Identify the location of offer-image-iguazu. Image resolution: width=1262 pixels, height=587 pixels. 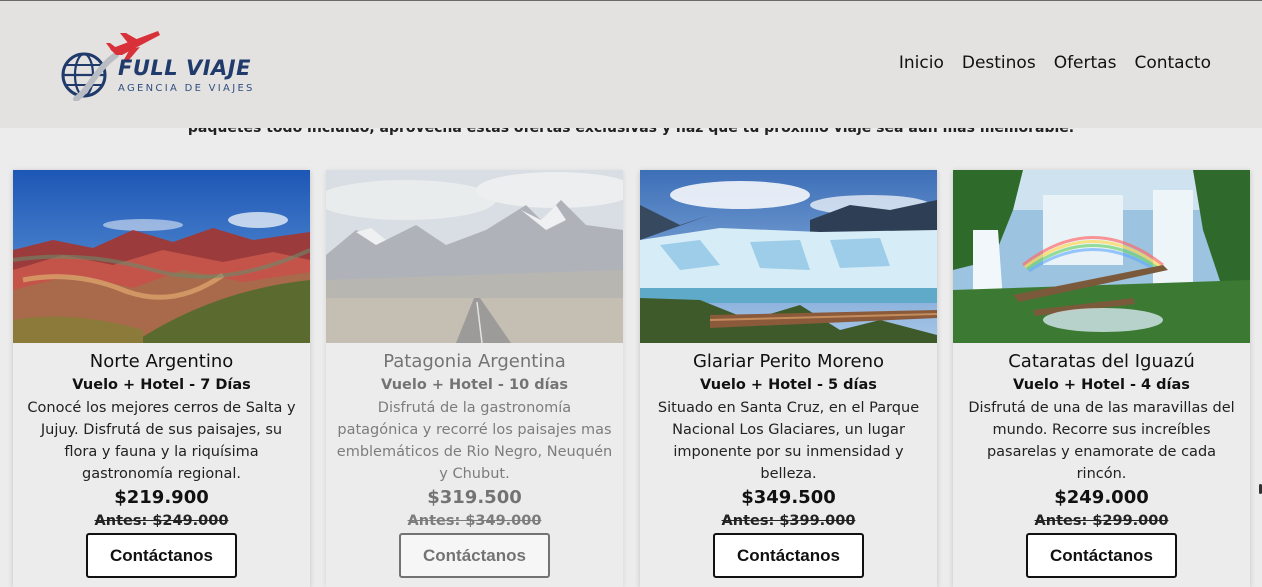
(1101, 256).